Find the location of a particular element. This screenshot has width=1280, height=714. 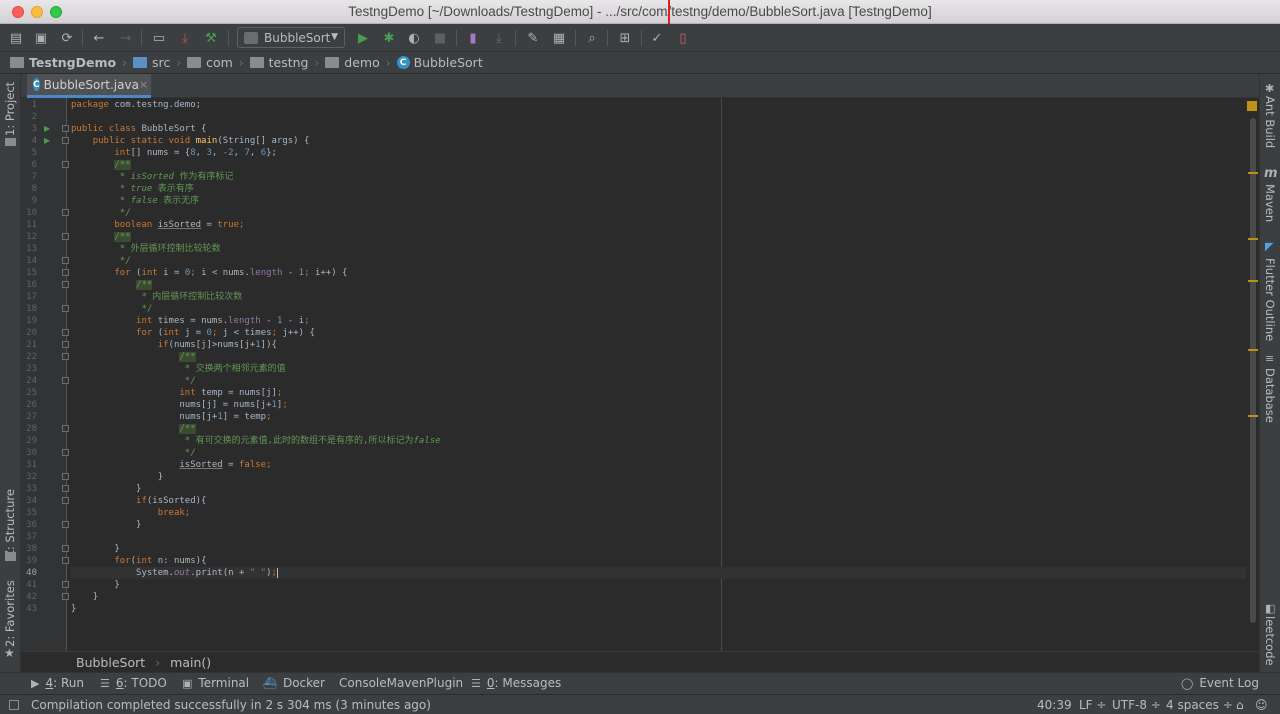

debug-icon: ✱ is located at coordinates (389, 38).